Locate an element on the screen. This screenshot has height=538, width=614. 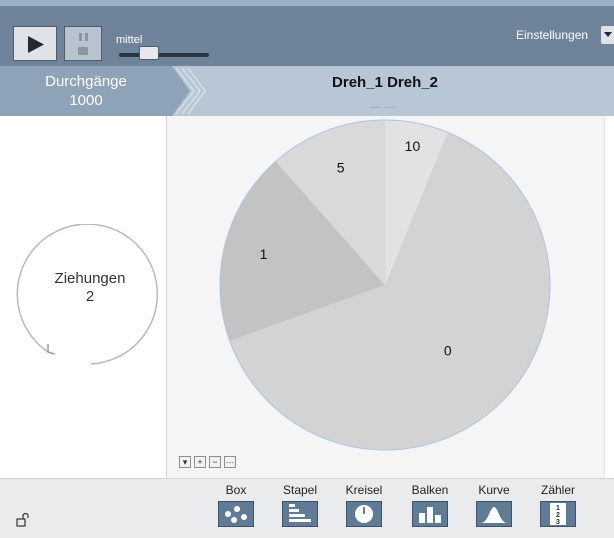
play-icon is located at coordinates (36, 44).